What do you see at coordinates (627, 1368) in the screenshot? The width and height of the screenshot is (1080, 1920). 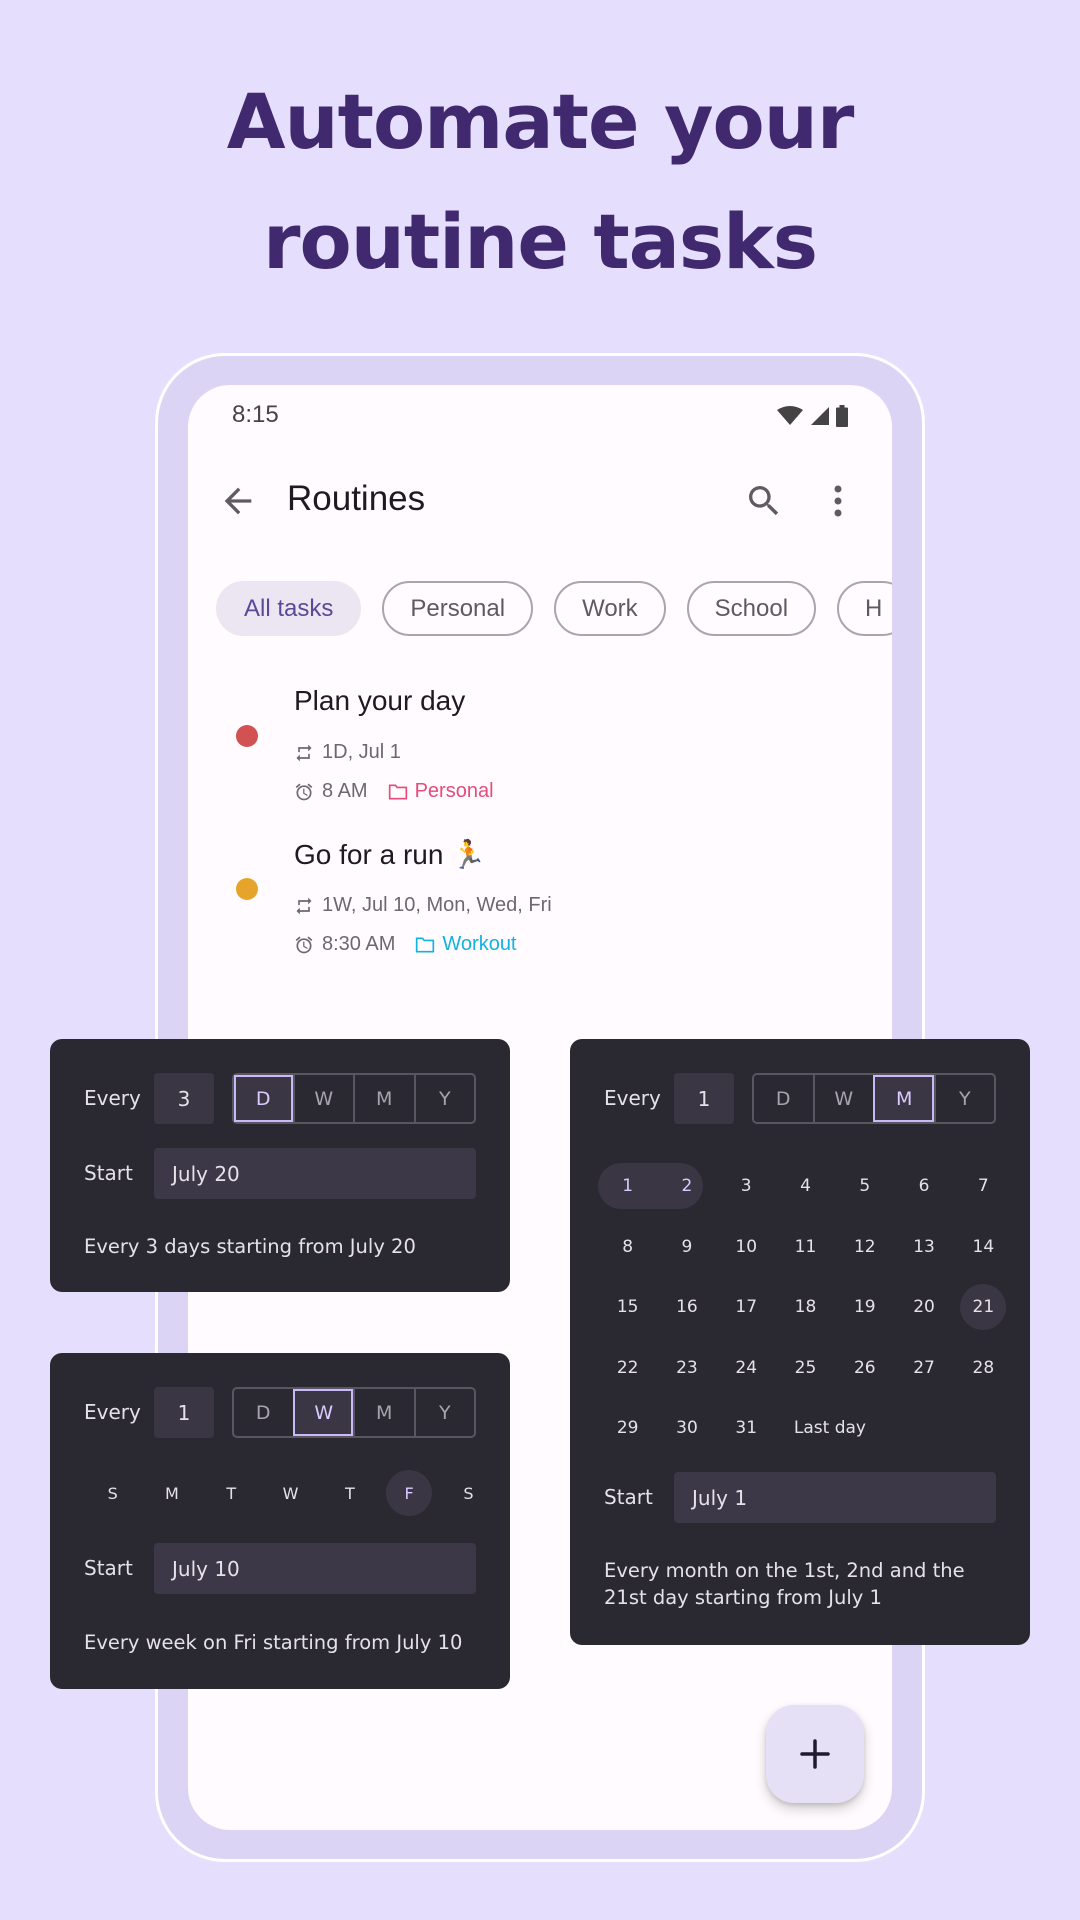 I see `calendar-day-22: 22` at bounding box center [627, 1368].